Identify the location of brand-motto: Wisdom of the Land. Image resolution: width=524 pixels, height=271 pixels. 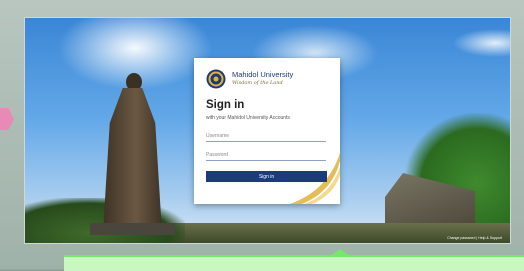
(257, 83).